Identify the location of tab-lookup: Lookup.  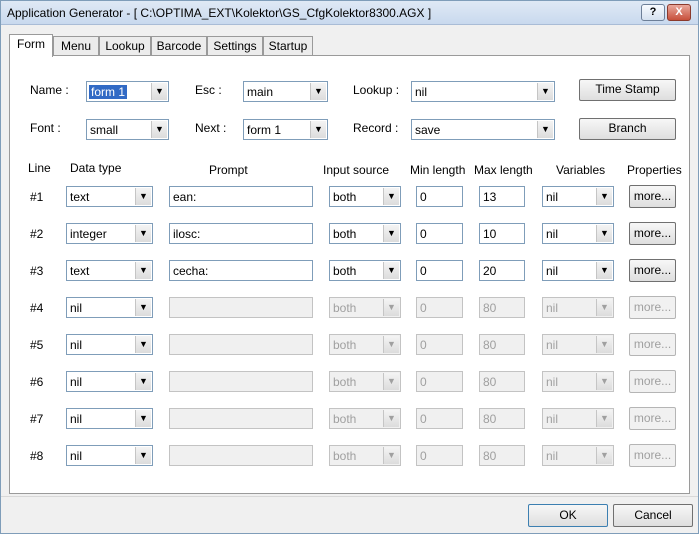
(125, 46).